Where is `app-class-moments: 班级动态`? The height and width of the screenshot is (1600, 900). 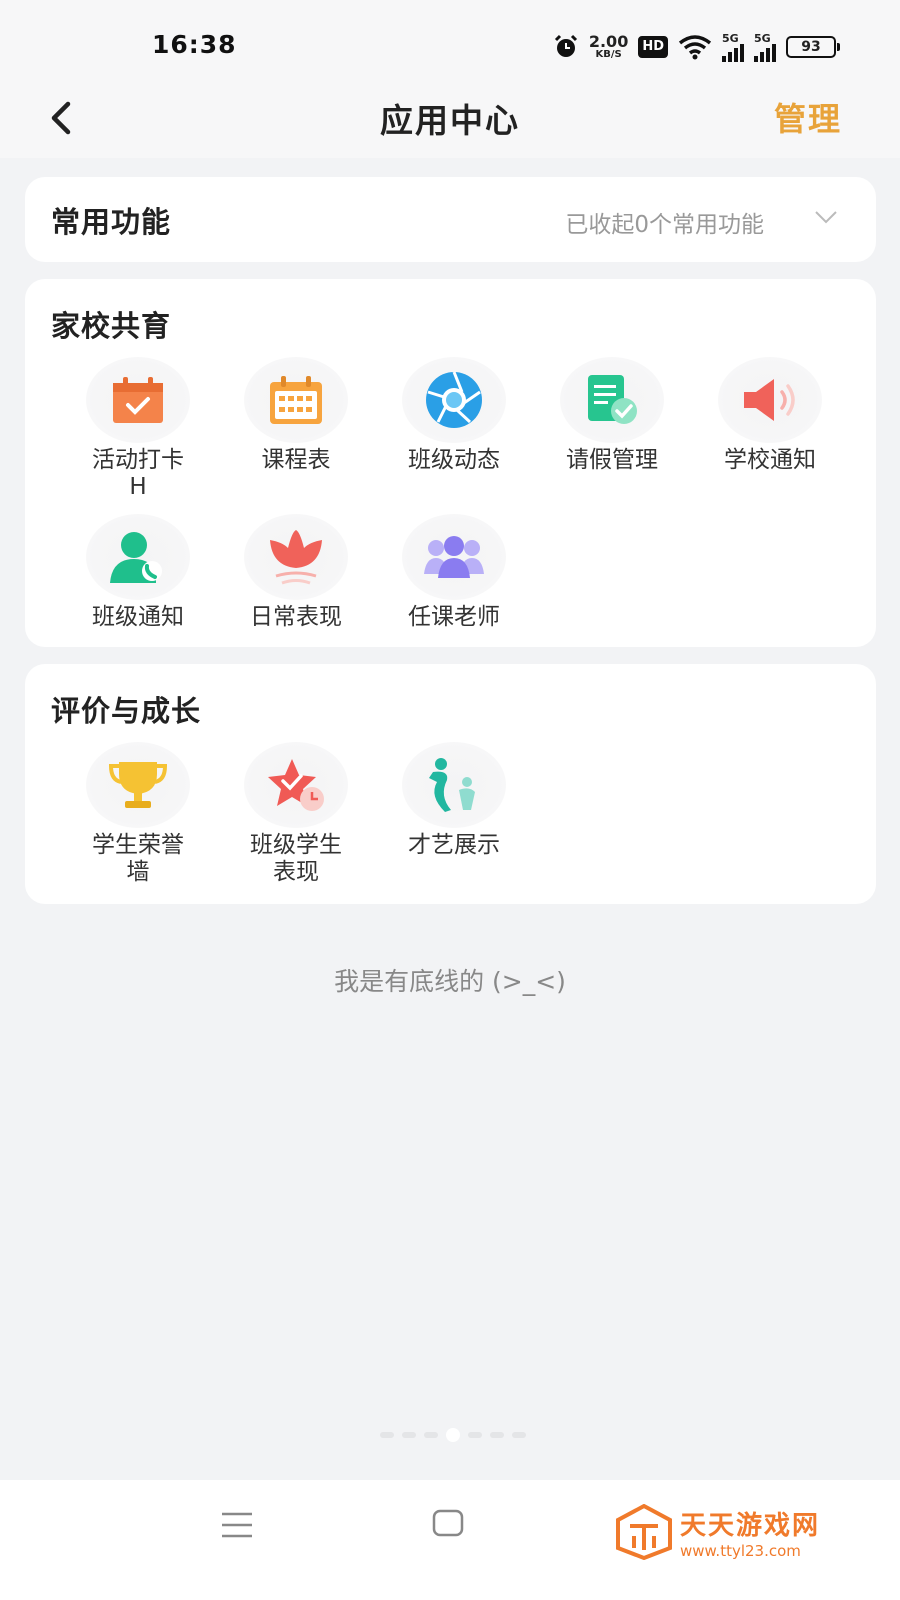
app-class-moments: 班级动态 is located at coordinates (454, 415).